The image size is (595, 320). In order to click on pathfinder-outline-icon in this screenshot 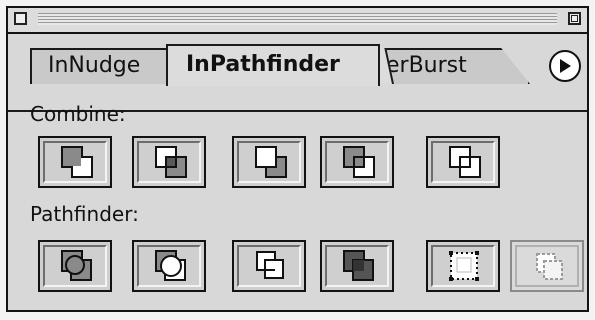, I will do `click(358, 265)`.